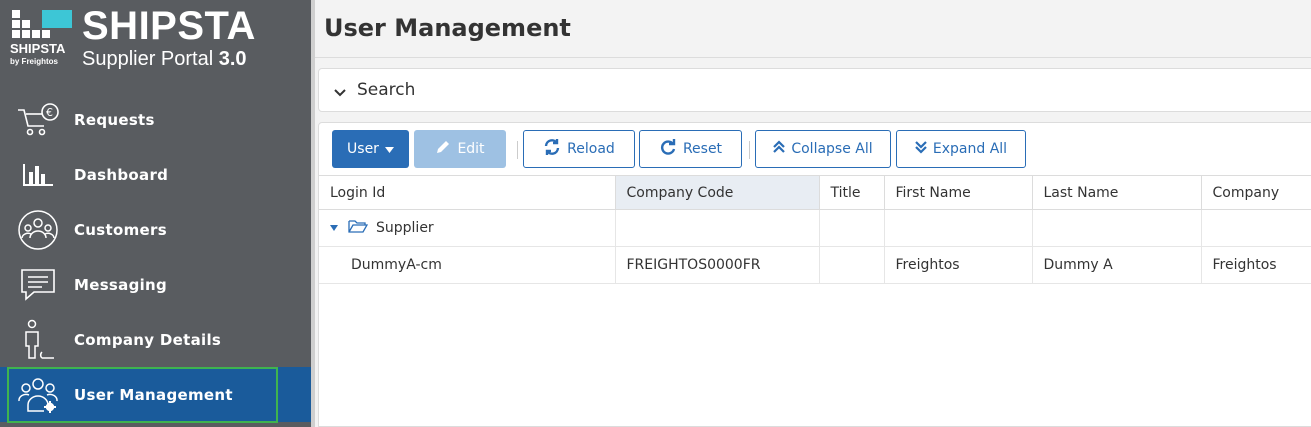 This screenshot has width=1311, height=427. I want to click on sidebar-item-user-management: User Management, so click(155, 394).